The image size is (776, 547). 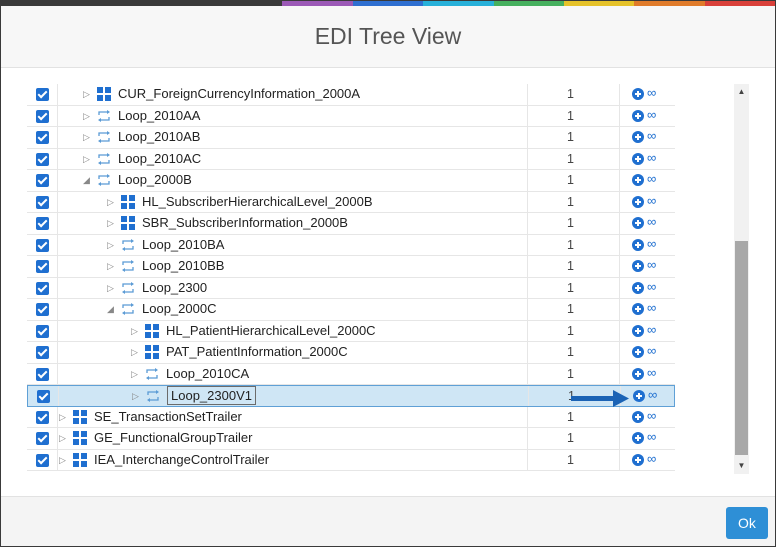 What do you see at coordinates (351, 224) in the screenshot?
I see `tree-row: ▷ SBR_SubscriberInformation_2000B 1 ∞` at bounding box center [351, 224].